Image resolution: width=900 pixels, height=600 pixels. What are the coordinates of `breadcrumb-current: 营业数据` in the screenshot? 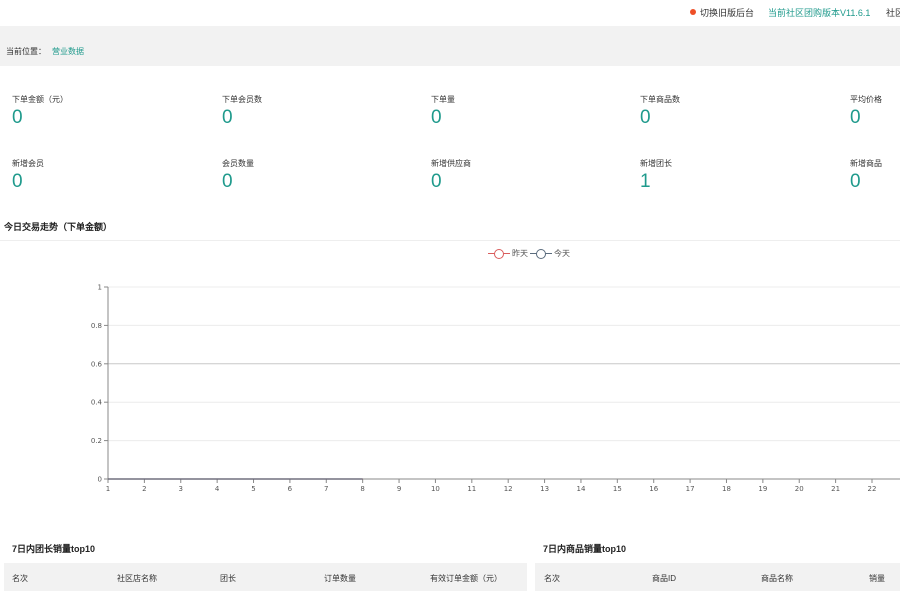 It's located at (68, 51).